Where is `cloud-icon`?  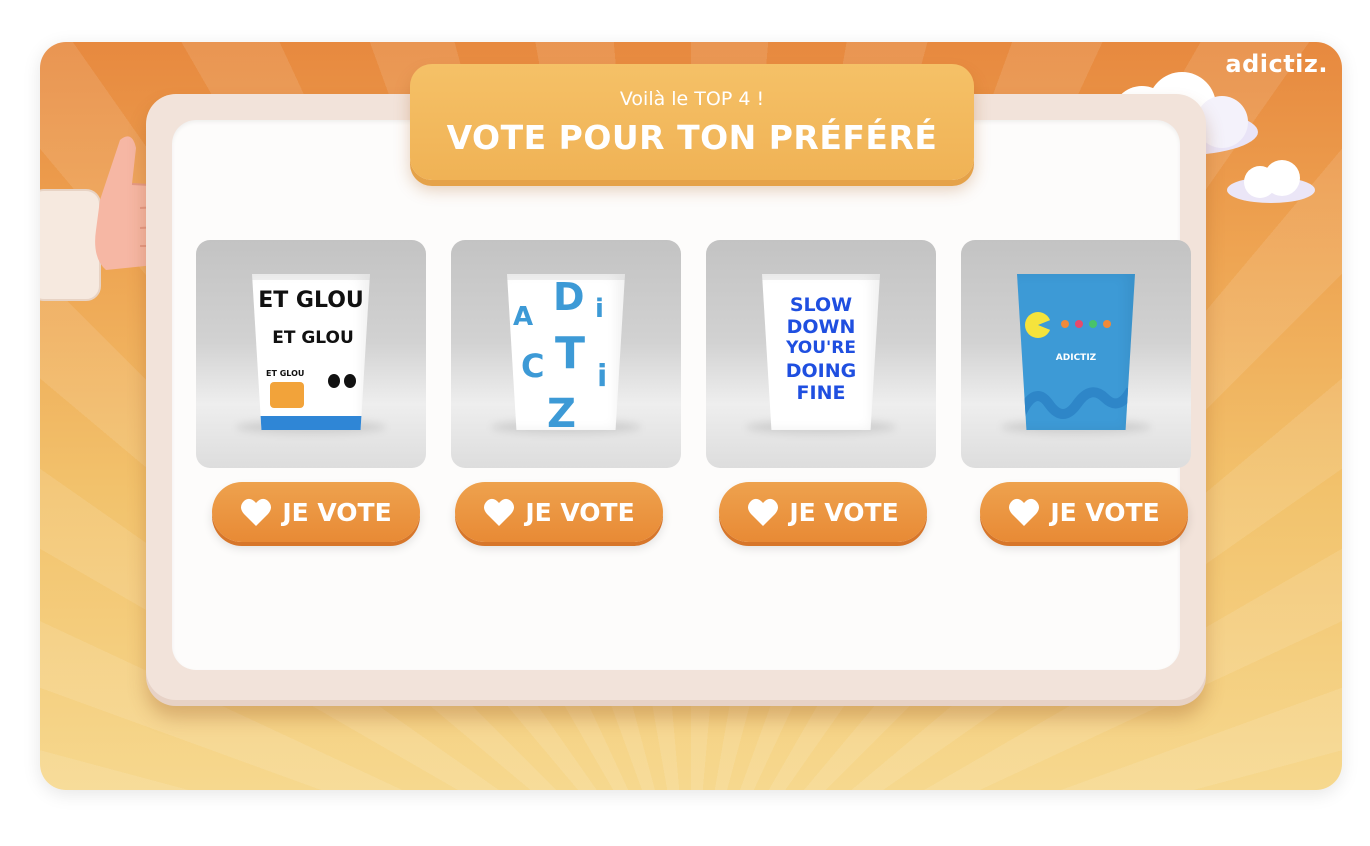
cloud-icon is located at coordinates (1271, 181).